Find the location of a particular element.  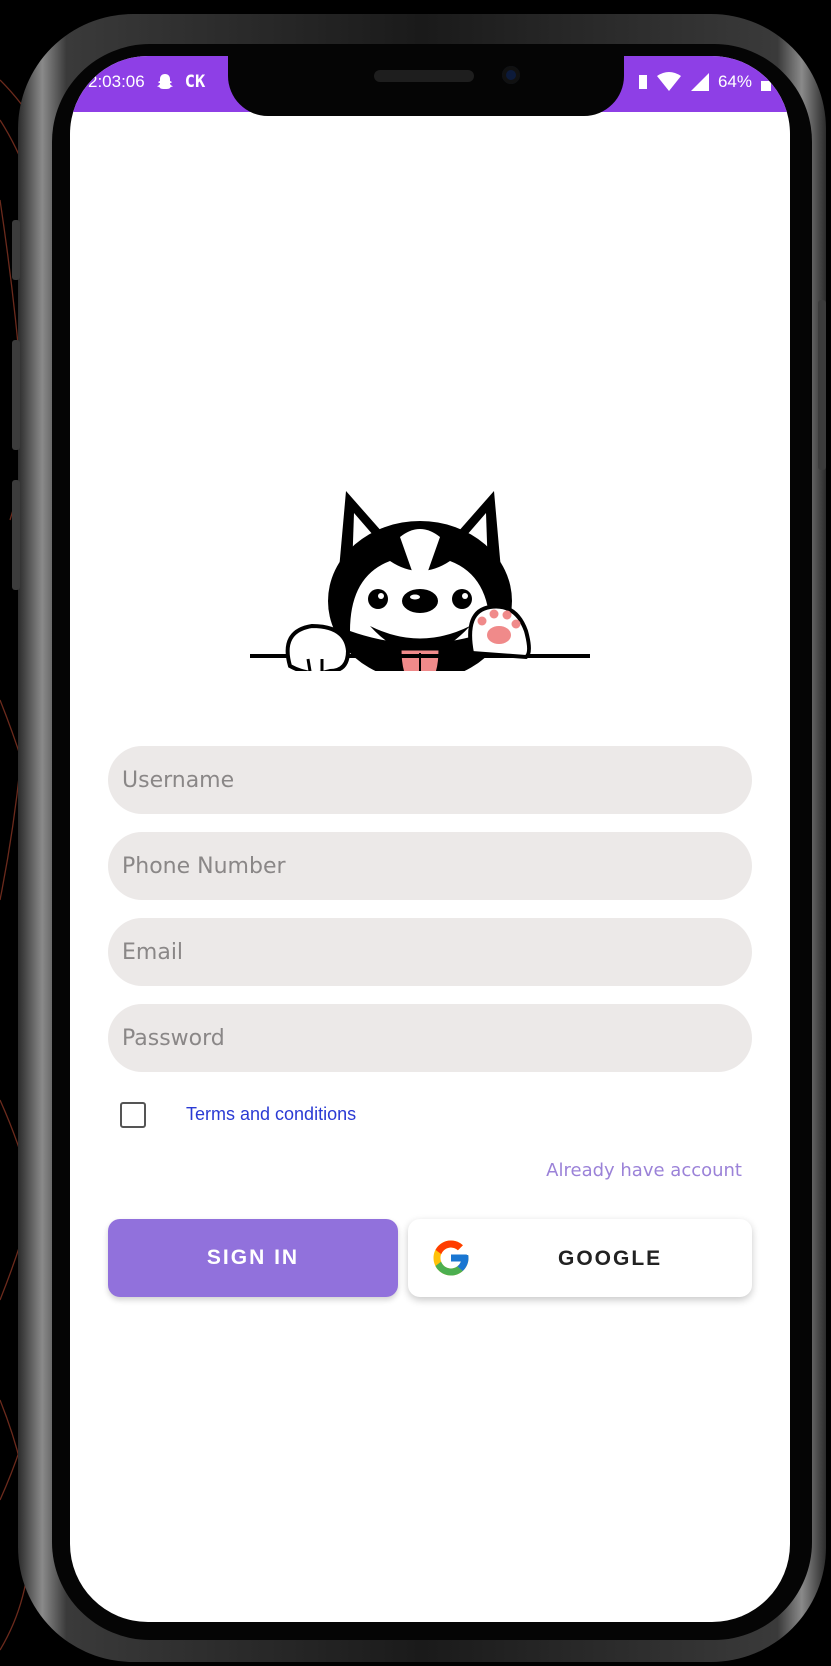

husky-dog-logo is located at coordinates (420, 581).